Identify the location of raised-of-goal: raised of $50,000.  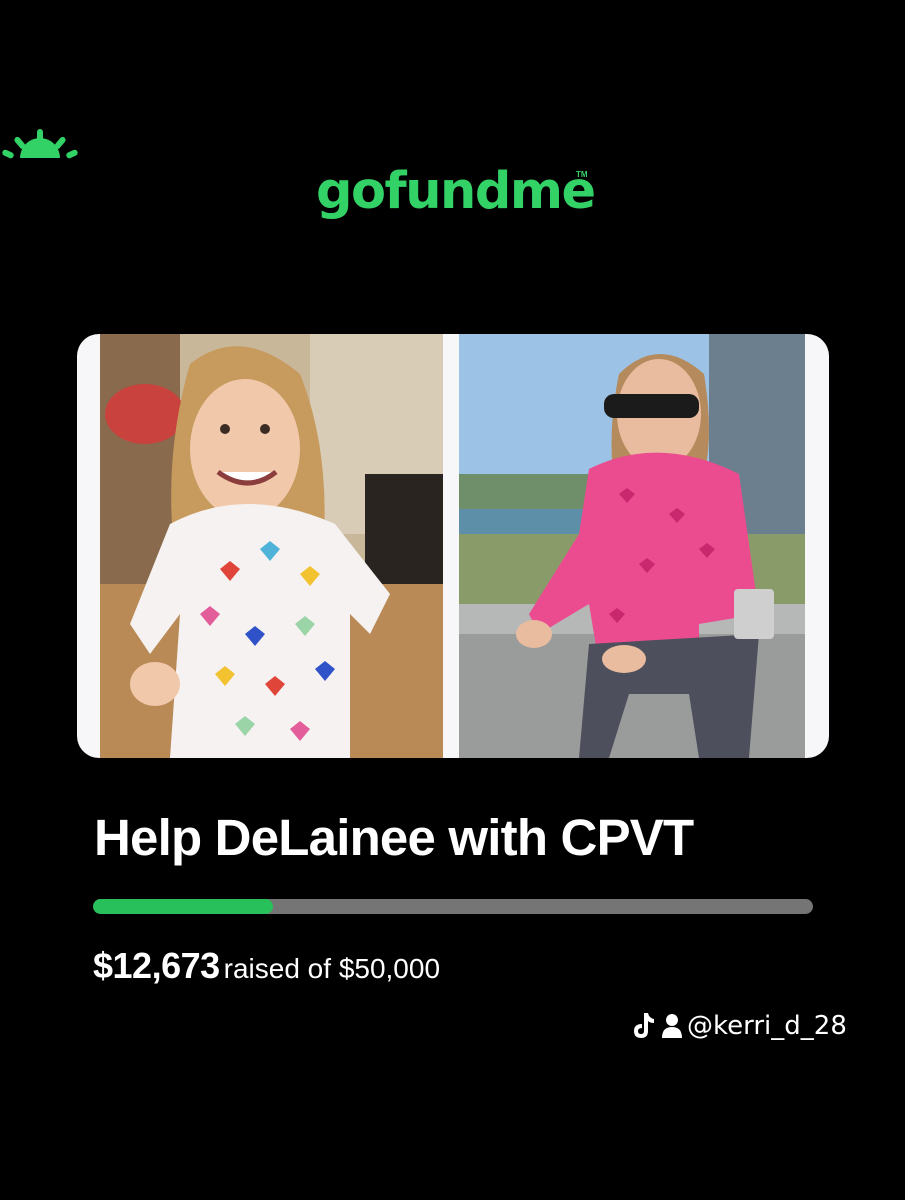
(332, 968).